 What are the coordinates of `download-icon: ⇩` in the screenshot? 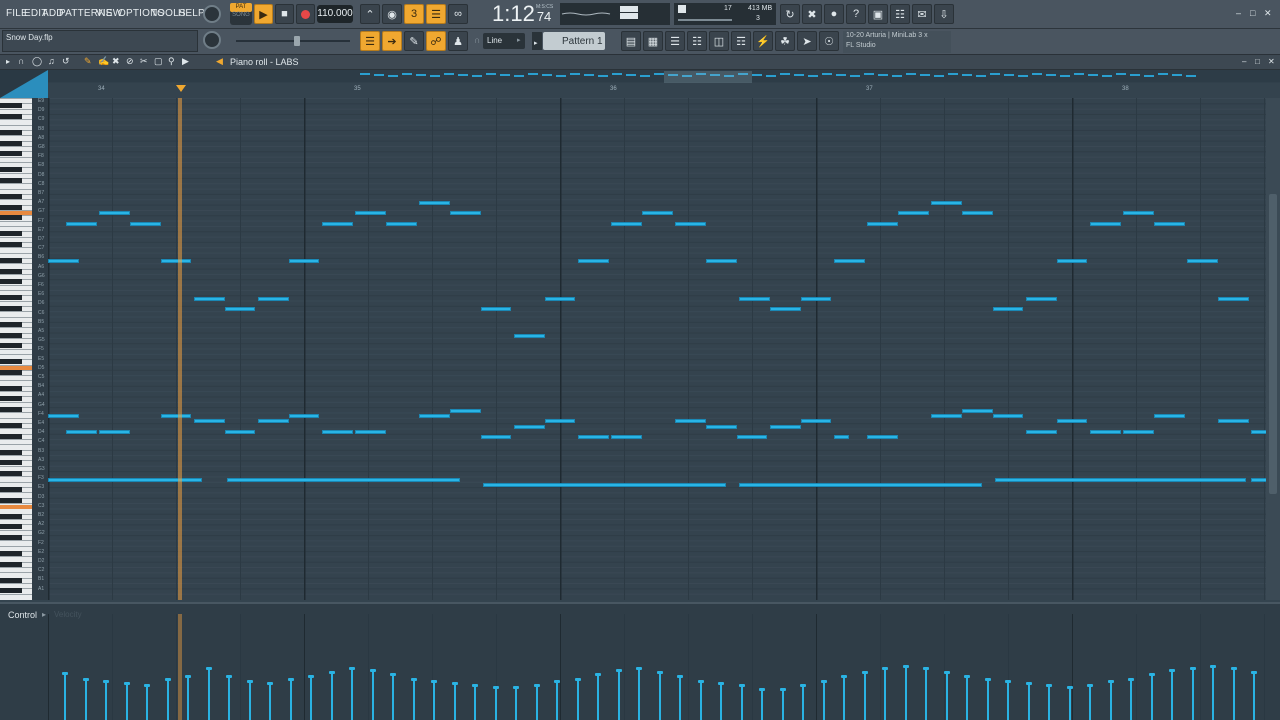 It's located at (944, 14).